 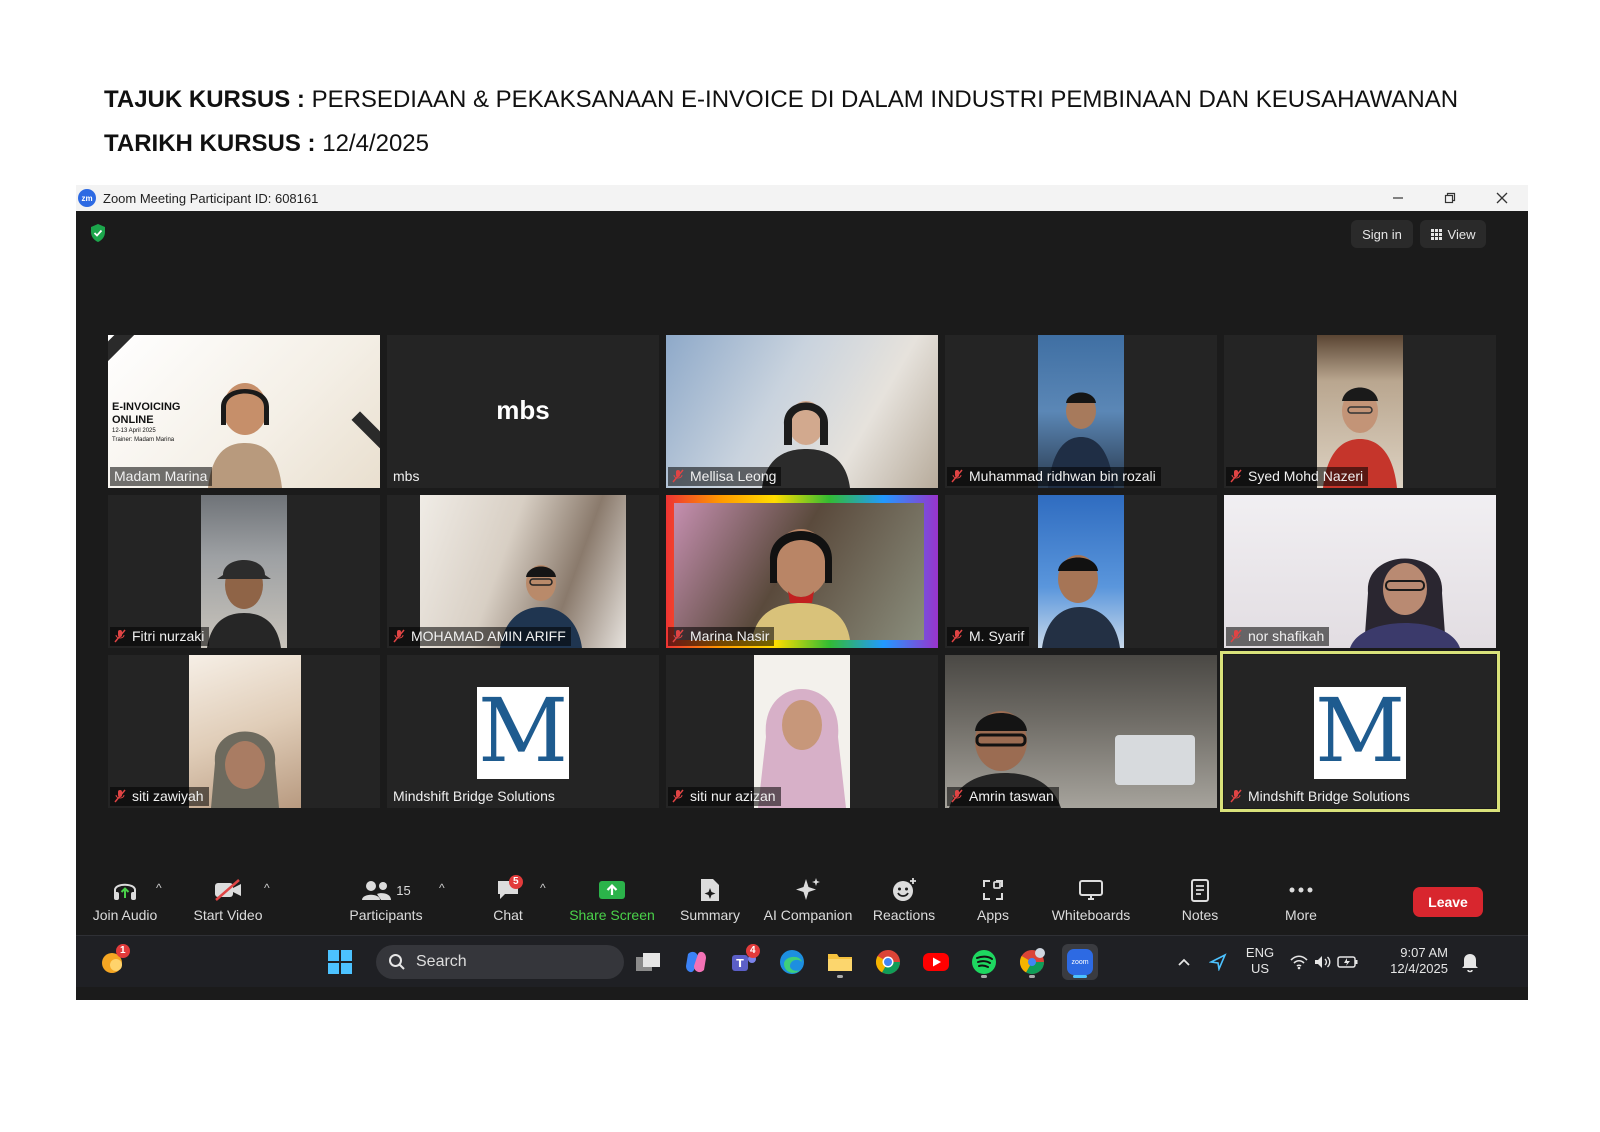 I want to click on widget-notification-badge: 1, so click(x=123, y=951).